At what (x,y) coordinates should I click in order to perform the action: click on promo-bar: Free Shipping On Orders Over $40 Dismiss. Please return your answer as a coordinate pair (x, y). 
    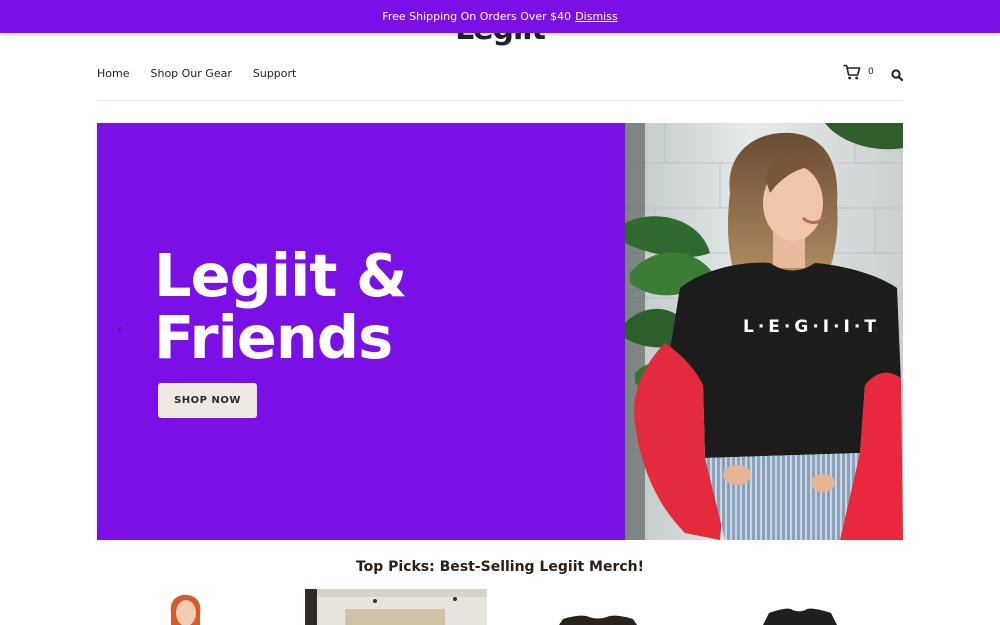
    Looking at the image, I should click on (500, 16).